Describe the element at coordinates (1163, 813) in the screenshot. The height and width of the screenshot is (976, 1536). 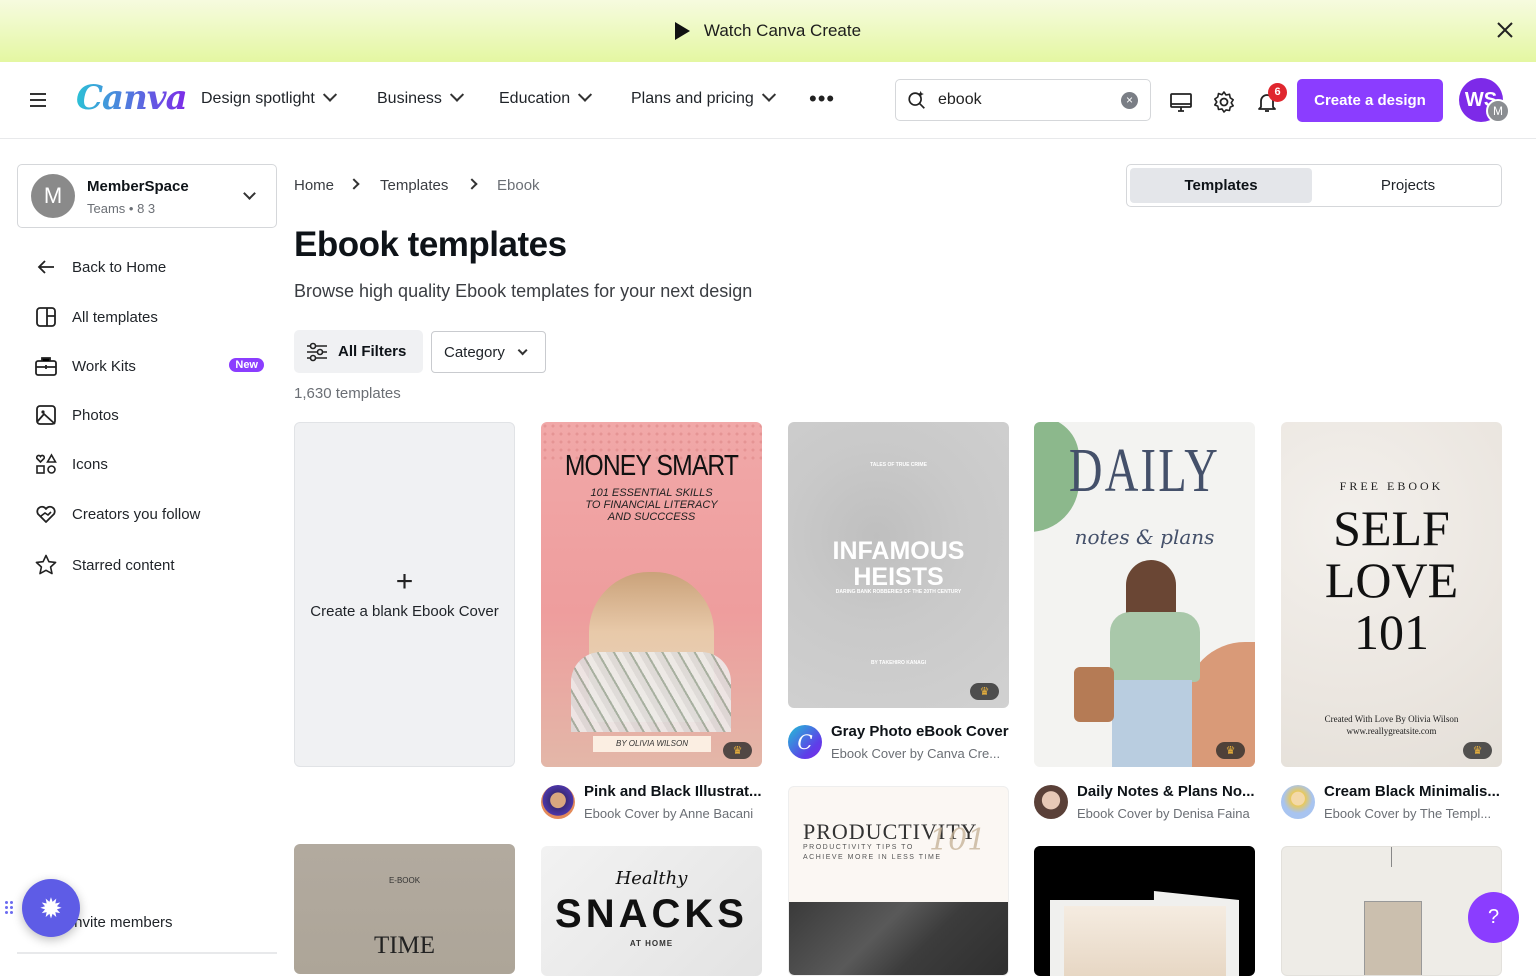
I see `template-author: Ebook Cover by Denisa Faina` at that location.